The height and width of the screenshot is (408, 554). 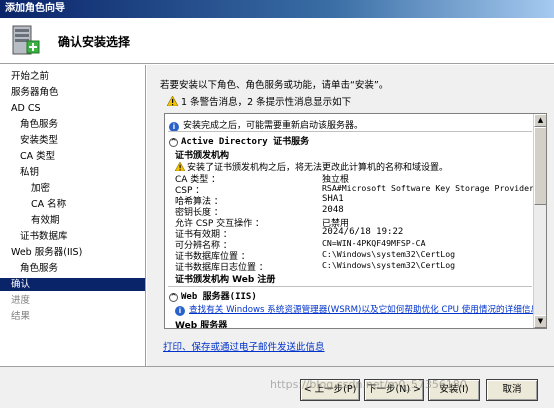 I want to click on scroll-thumb, so click(x=540, y=166).